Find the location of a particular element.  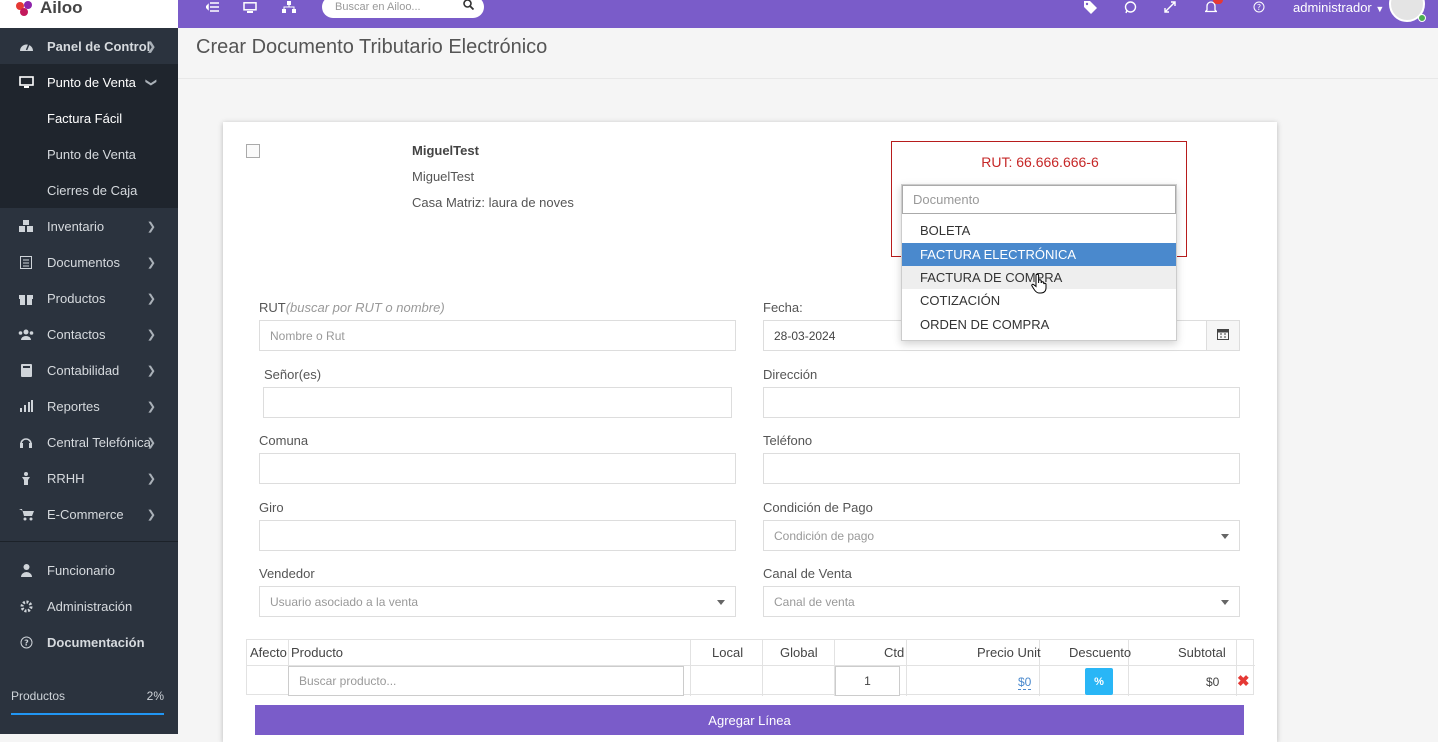

caret-down-icon: ▼ is located at coordinates (1380, 9).